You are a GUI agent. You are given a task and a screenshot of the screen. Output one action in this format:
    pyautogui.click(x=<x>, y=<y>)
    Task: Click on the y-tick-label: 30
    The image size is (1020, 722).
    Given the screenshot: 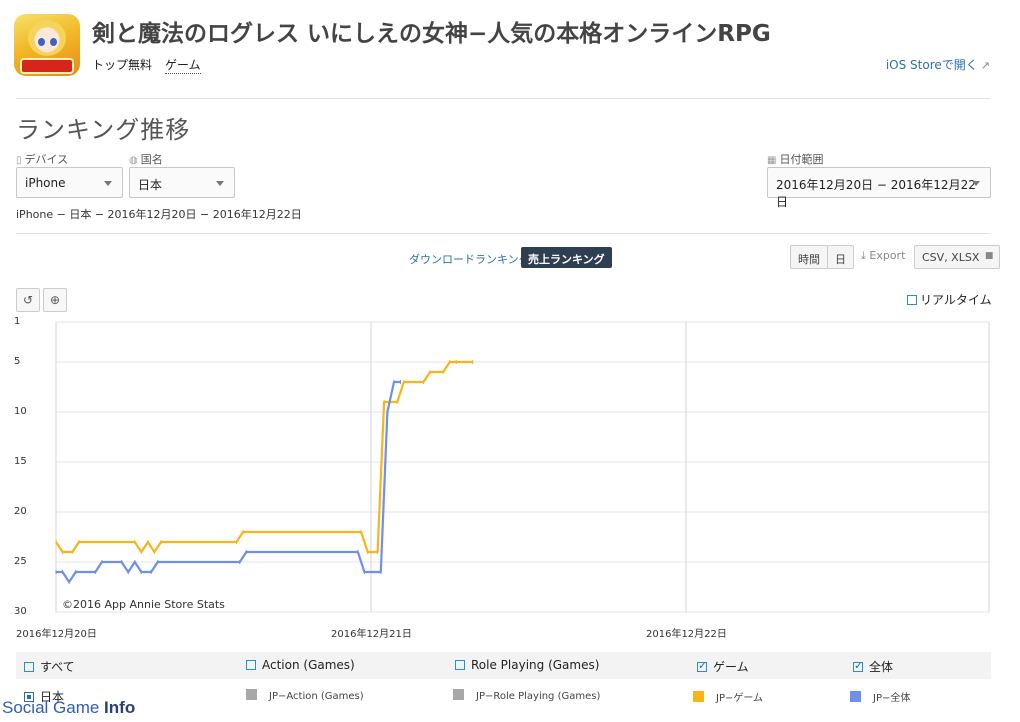 What is the action you would take?
    pyautogui.click(x=20, y=611)
    